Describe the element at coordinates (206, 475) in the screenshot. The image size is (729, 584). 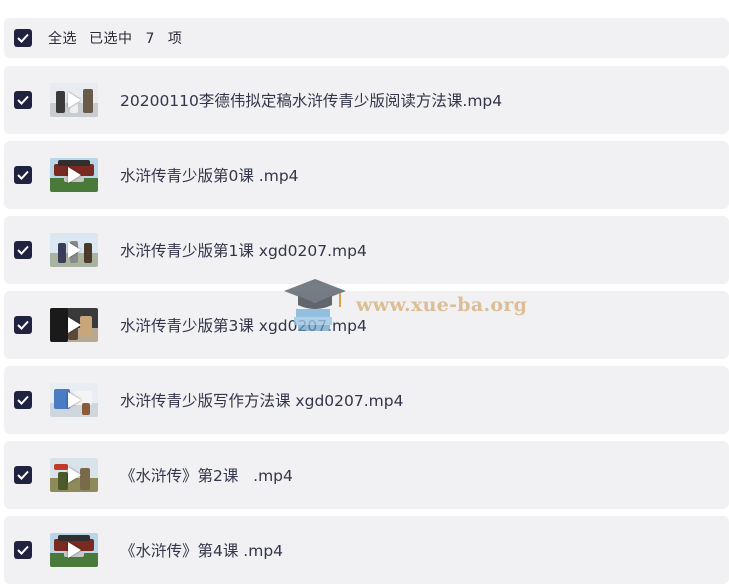
I see `file-name: 《水浒传》第2课 .mp4` at that location.